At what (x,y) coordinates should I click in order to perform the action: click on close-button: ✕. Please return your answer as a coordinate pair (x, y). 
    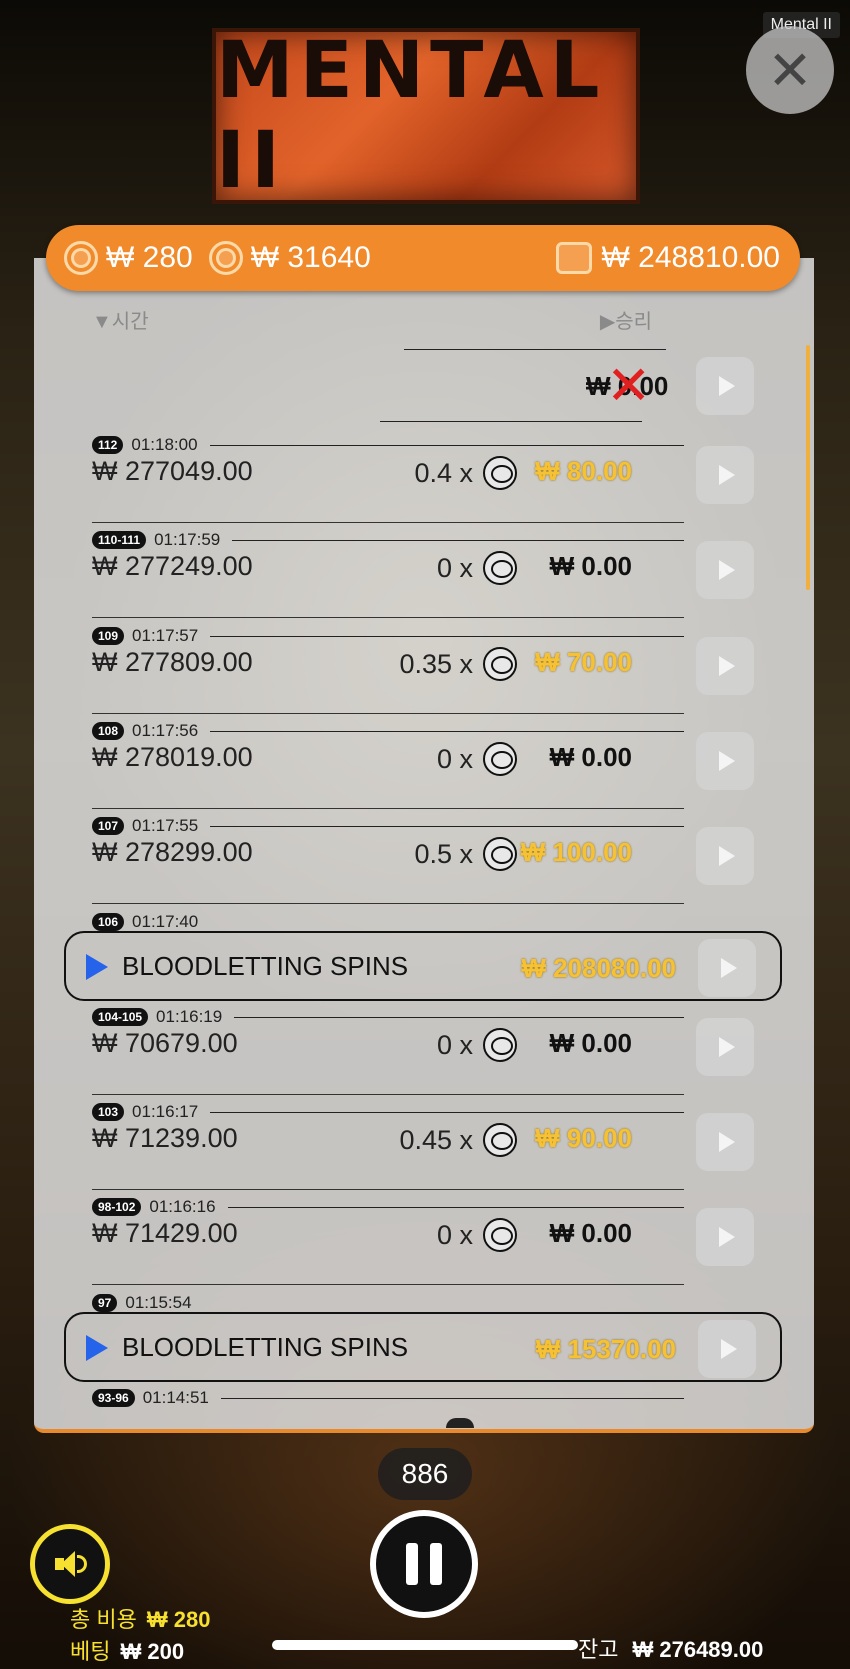
    Looking at the image, I should click on (790, 70).